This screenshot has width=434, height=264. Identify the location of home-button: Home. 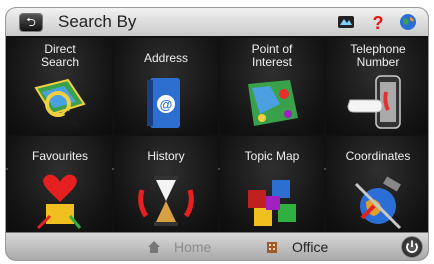
(186, 247).